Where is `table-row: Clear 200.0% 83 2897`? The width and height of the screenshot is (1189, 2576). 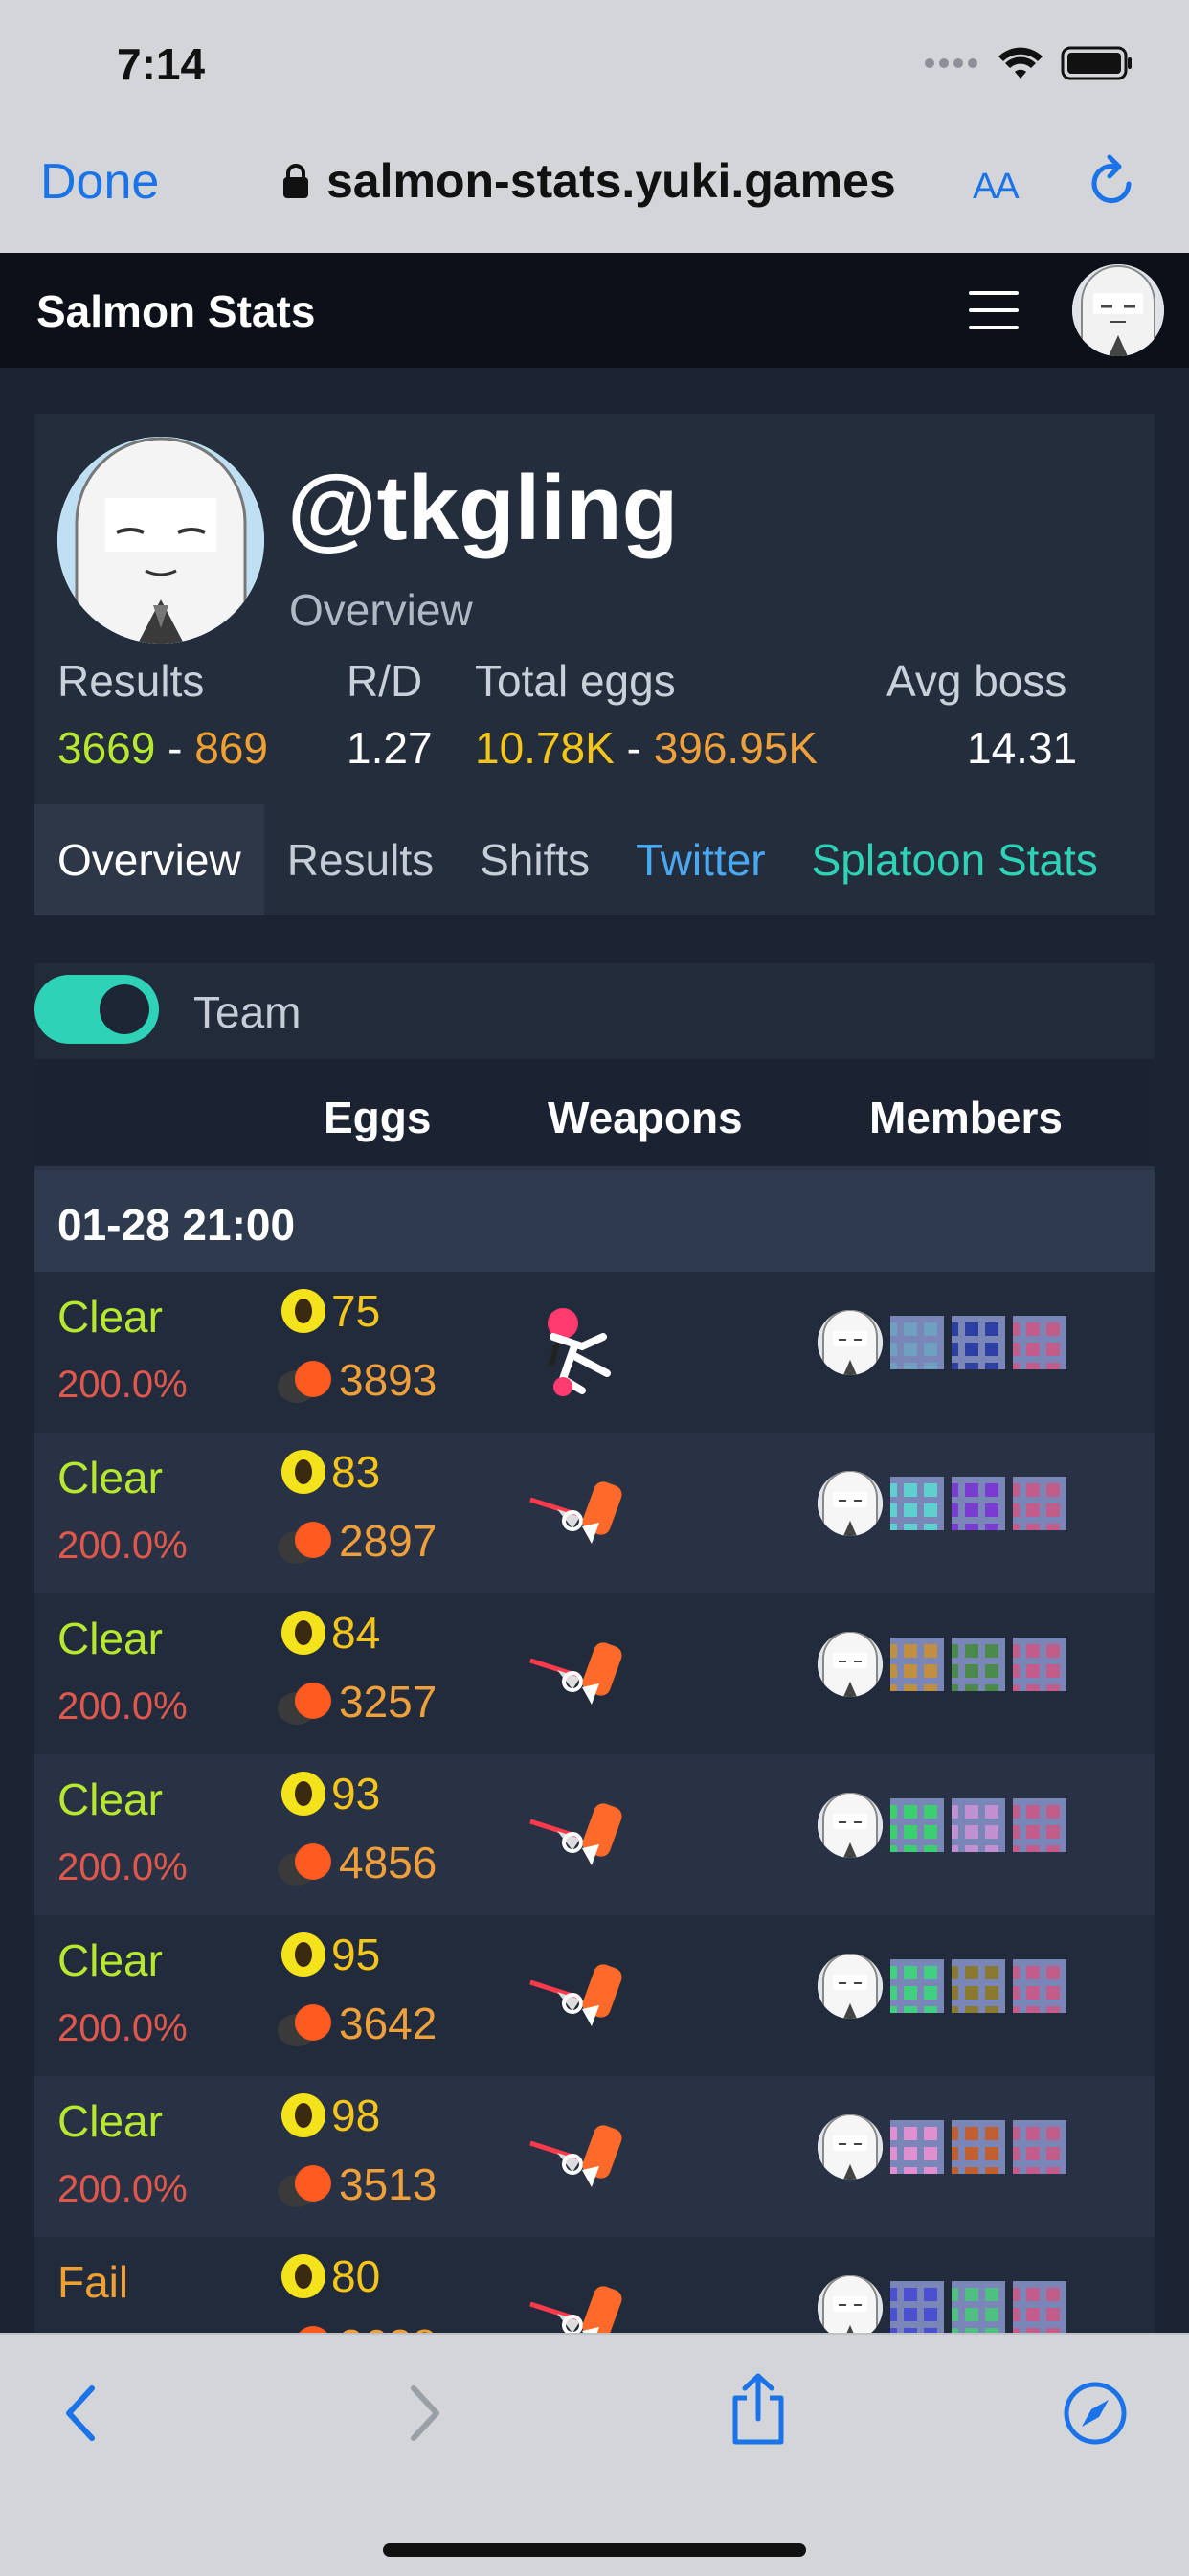 table-row: Clear 200.0% 83 2897 is located at coordinates (594, 1513).